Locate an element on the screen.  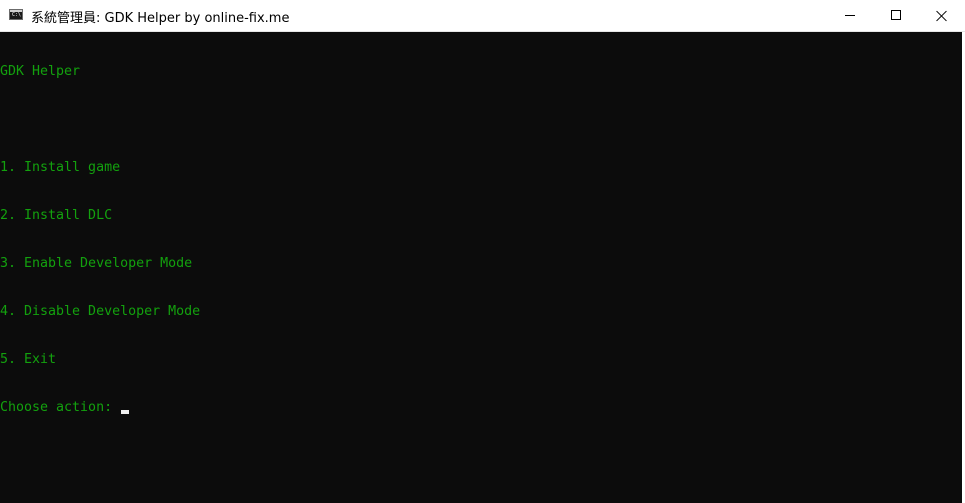
minimize-button is located at coordinates (850, 15).